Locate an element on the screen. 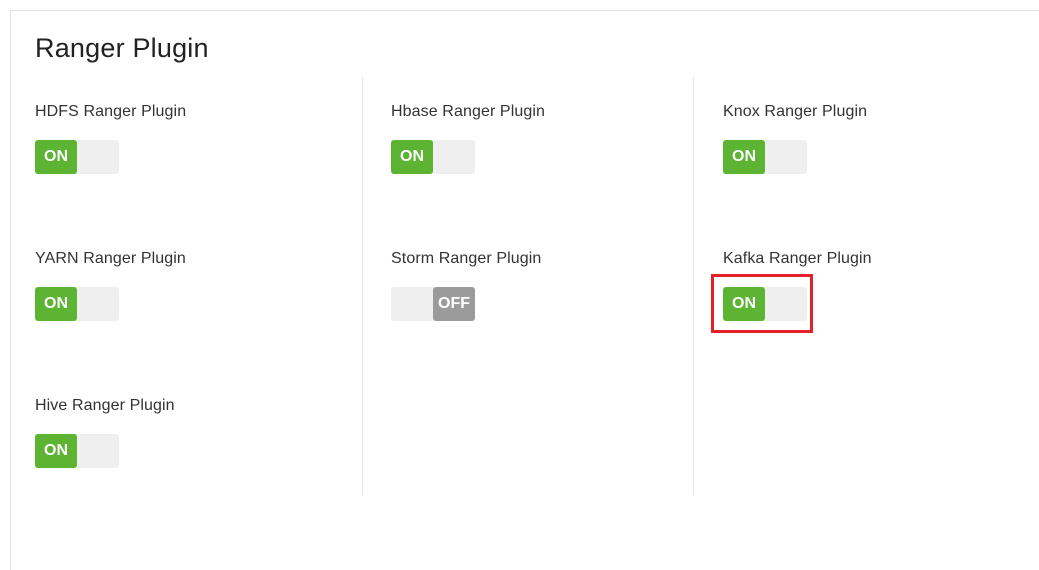 The width and height of the screenshot is (1039, 570). yarn-plugin-toggle: ON is located at coordinates (77, 304).